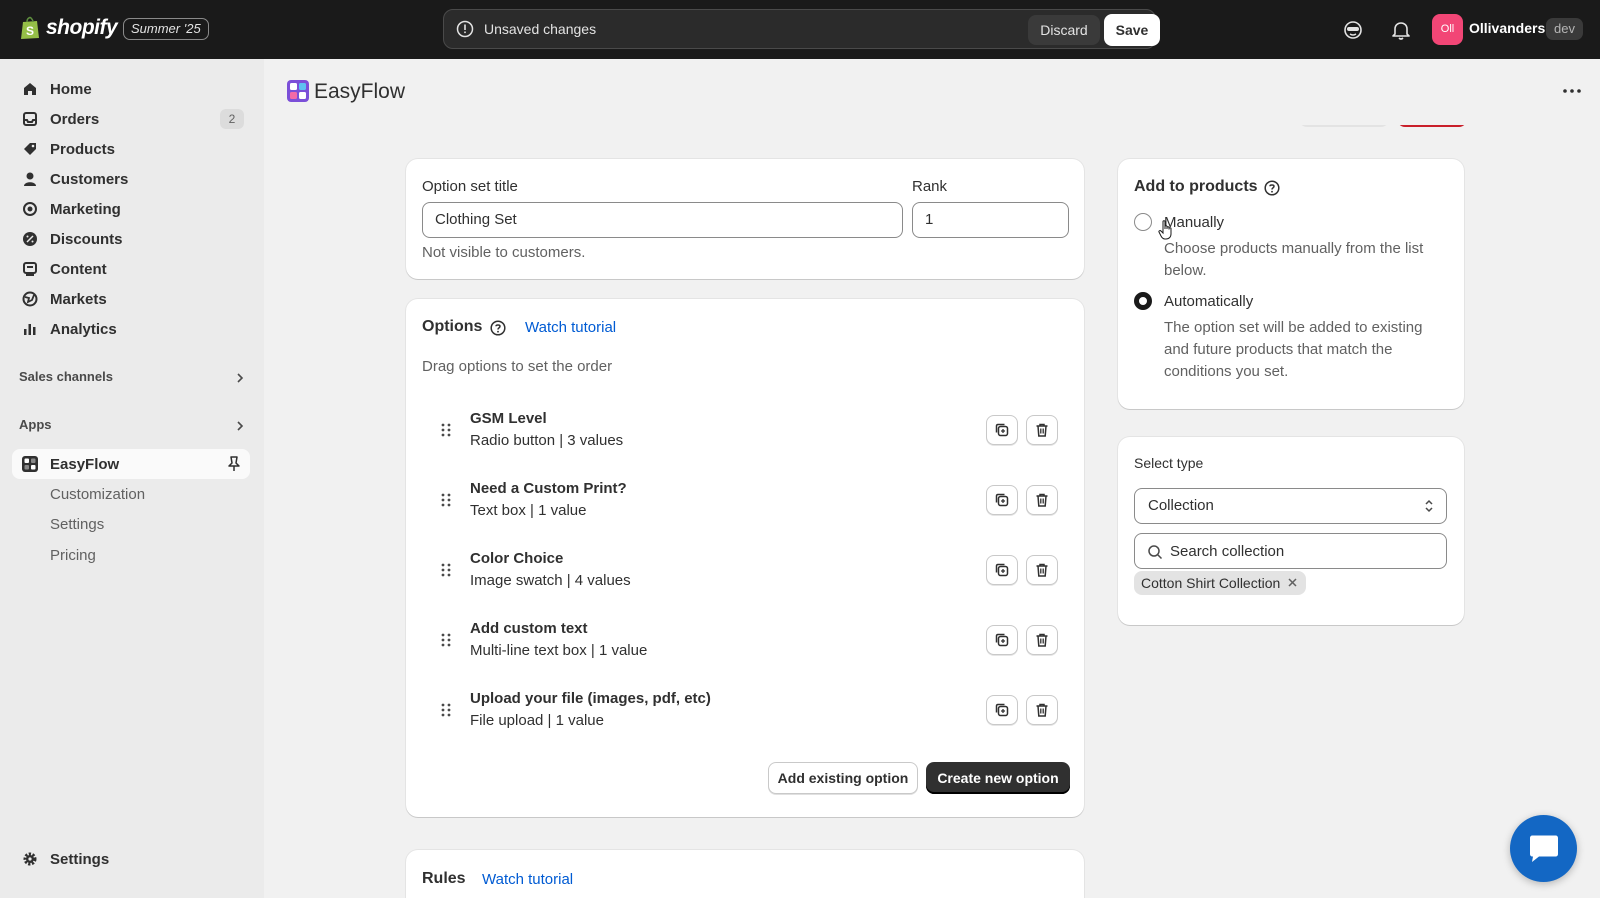  What do you see at coordinates (131, 209) in the screenshot?
I see `sidebar-item-marketing: Marketing` at bounding box center [131, 209].